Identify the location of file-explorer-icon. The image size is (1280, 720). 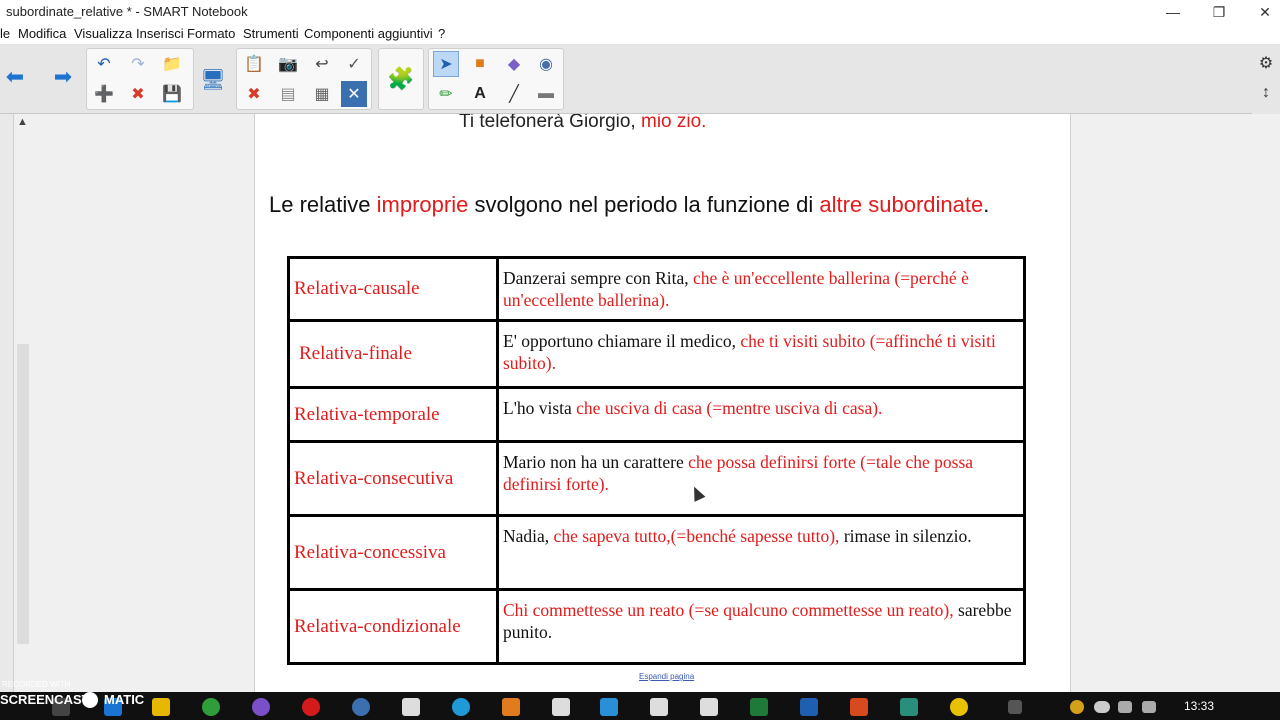
(161, 707).